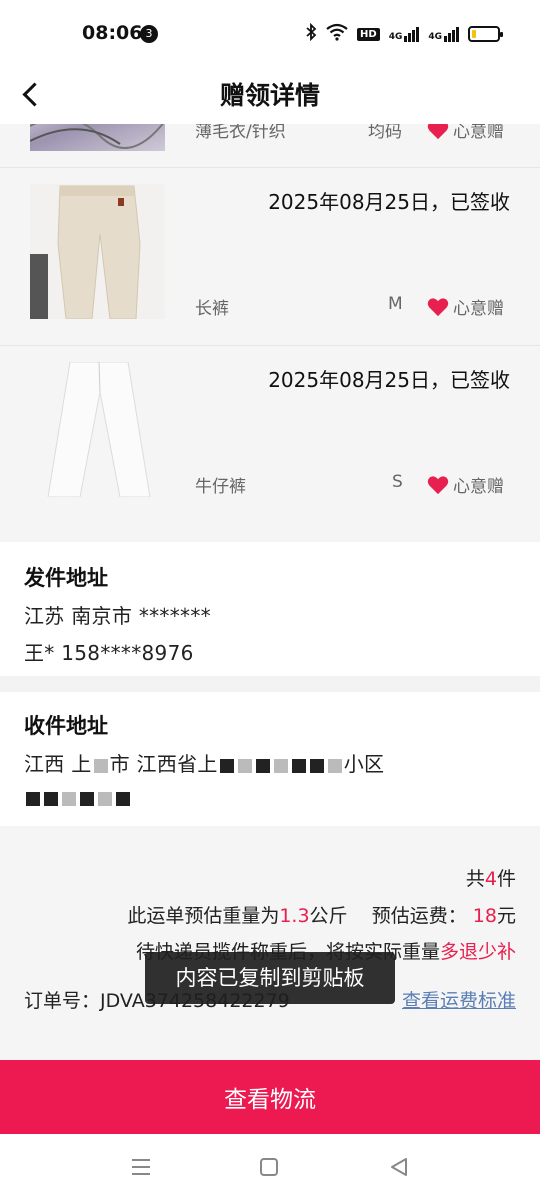 This screenshot has width=540, height=1200. What do you see at coordinates (337, 34) in the screenshot?
I see `wifi-icon` at bounding box center [337, 34].